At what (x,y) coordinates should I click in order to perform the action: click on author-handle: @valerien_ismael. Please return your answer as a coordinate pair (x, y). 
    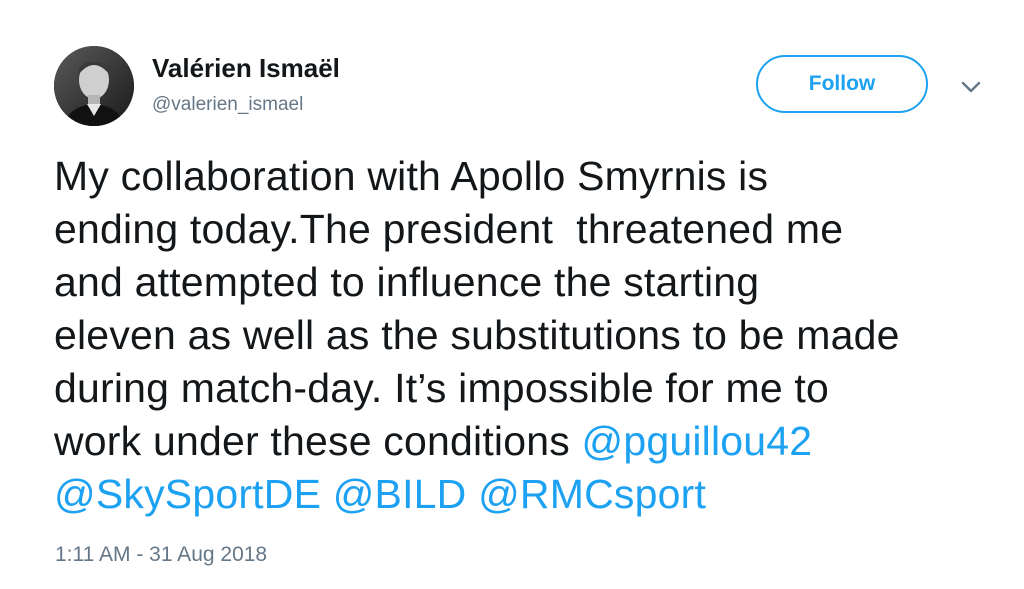
    Looking at the image, I should click on (227, 105).